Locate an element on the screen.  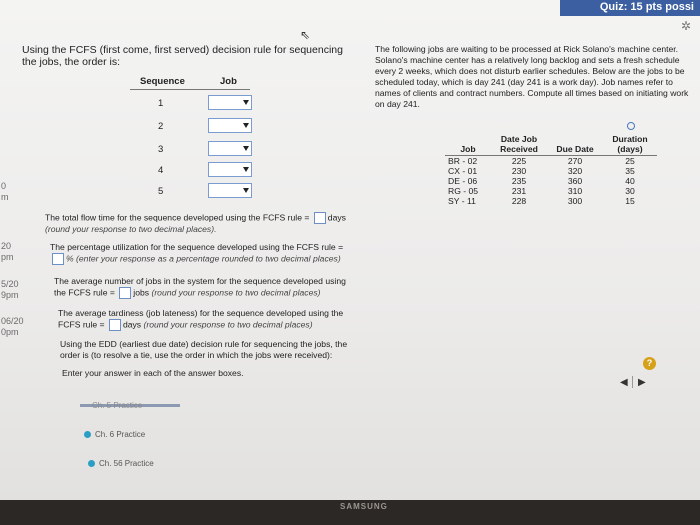
practice-link-ch6: Ch. 6 Practice is located at coordinates (114, 434).